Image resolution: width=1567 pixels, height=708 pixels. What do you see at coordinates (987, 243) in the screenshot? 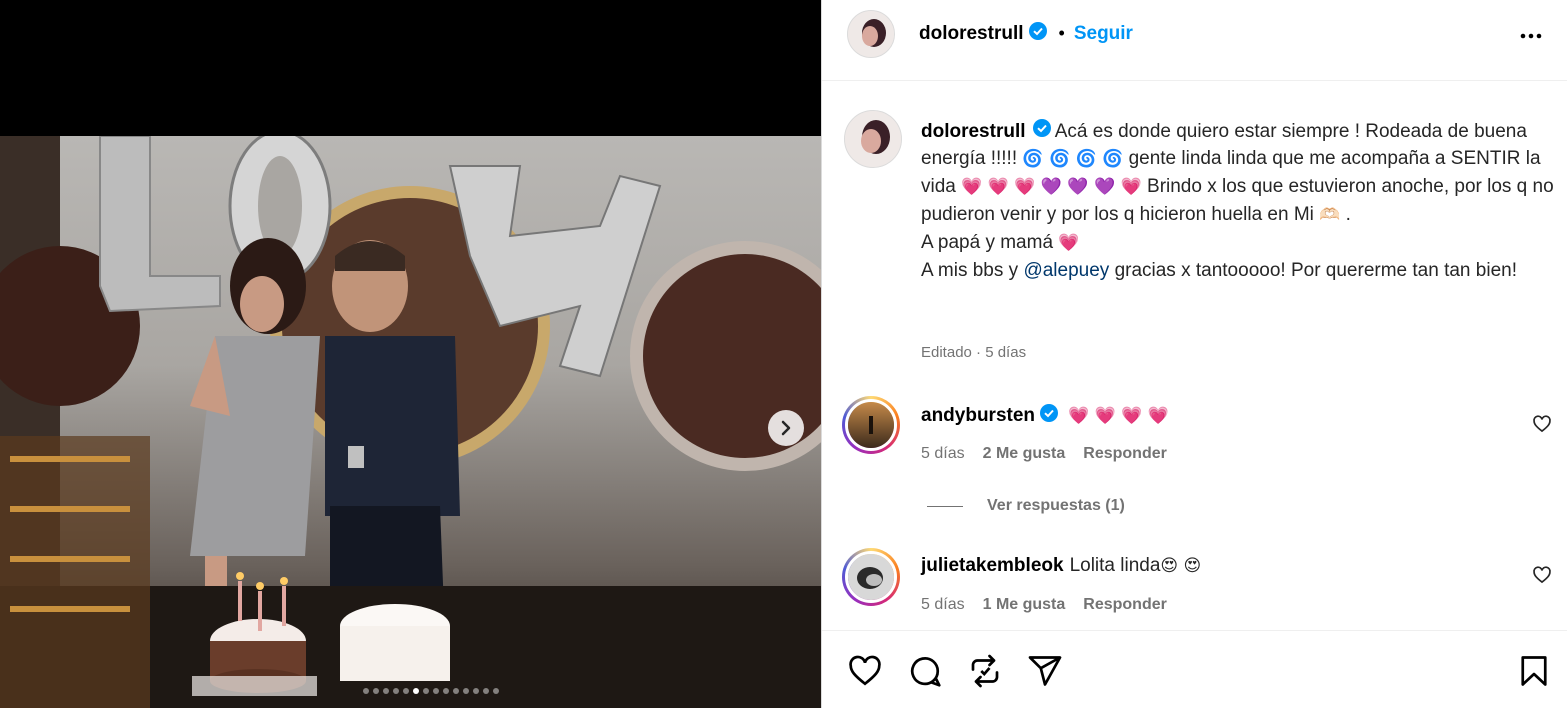
I see `caption-text: A papá y mamá` at bounding box center [987, 243].